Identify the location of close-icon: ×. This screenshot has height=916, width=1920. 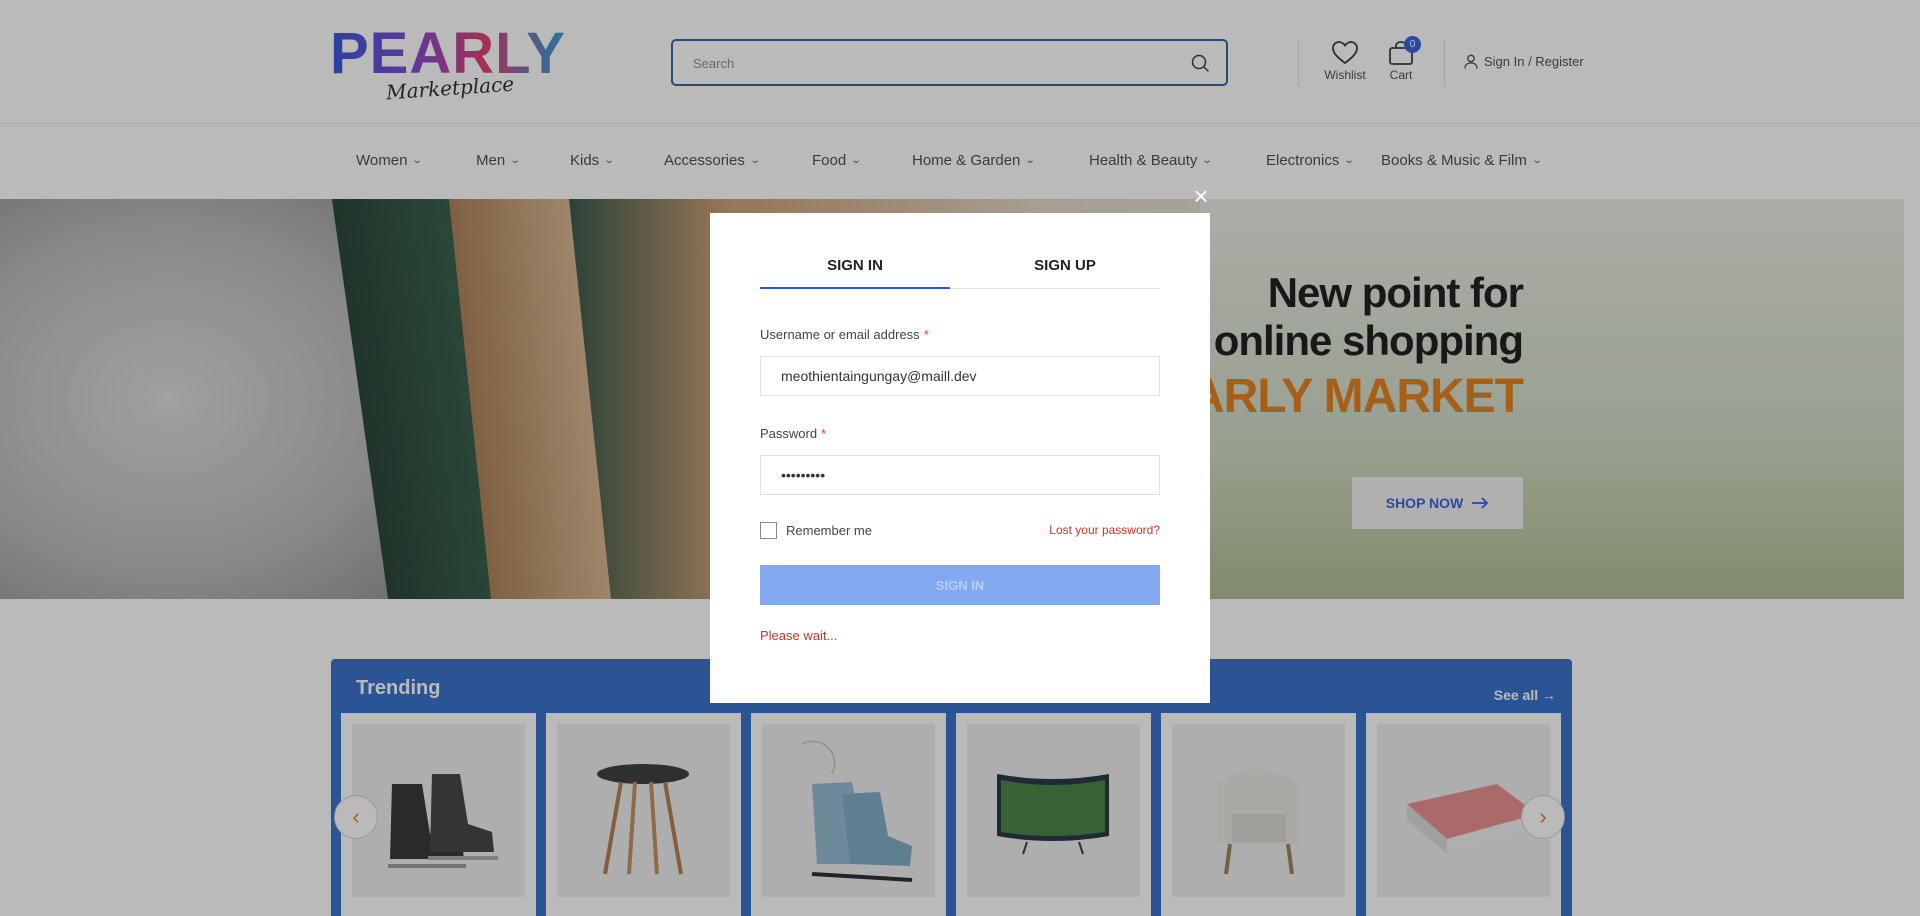
(1201, 196).